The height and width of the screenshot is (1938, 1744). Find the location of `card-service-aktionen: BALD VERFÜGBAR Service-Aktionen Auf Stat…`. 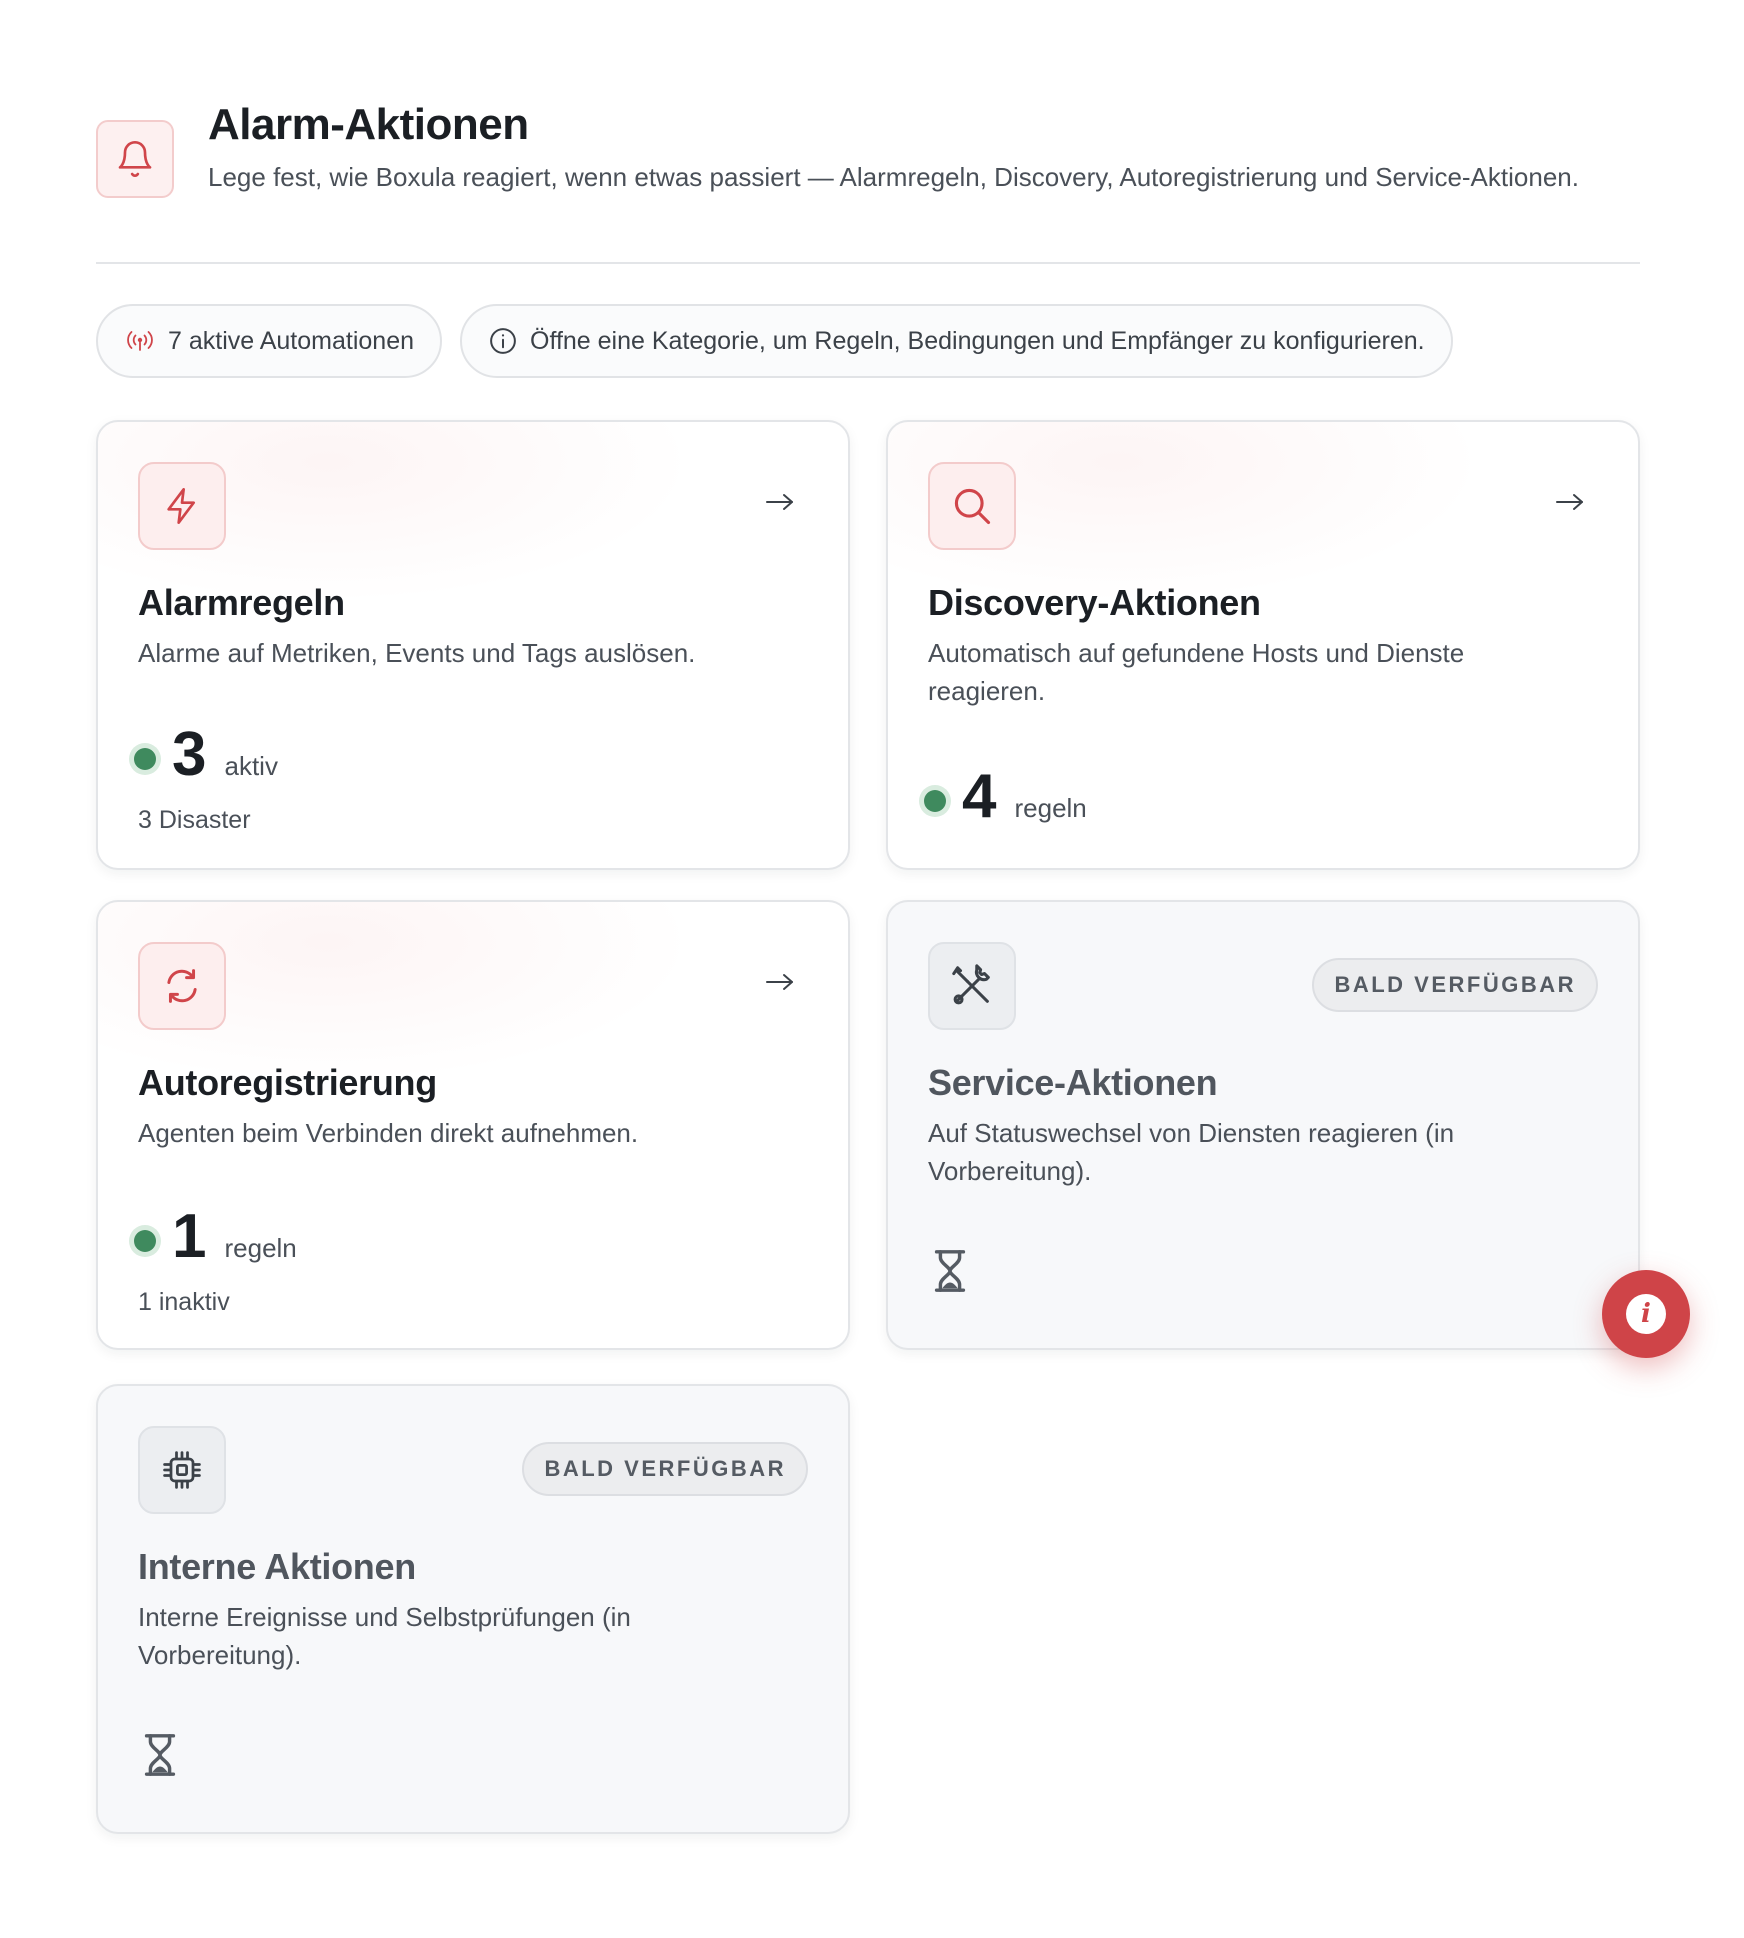

card-service-aktionen: BALD VERFÜGBAR Service-Aktionen Auf Stat… is located at coordinates (1263, 1125).